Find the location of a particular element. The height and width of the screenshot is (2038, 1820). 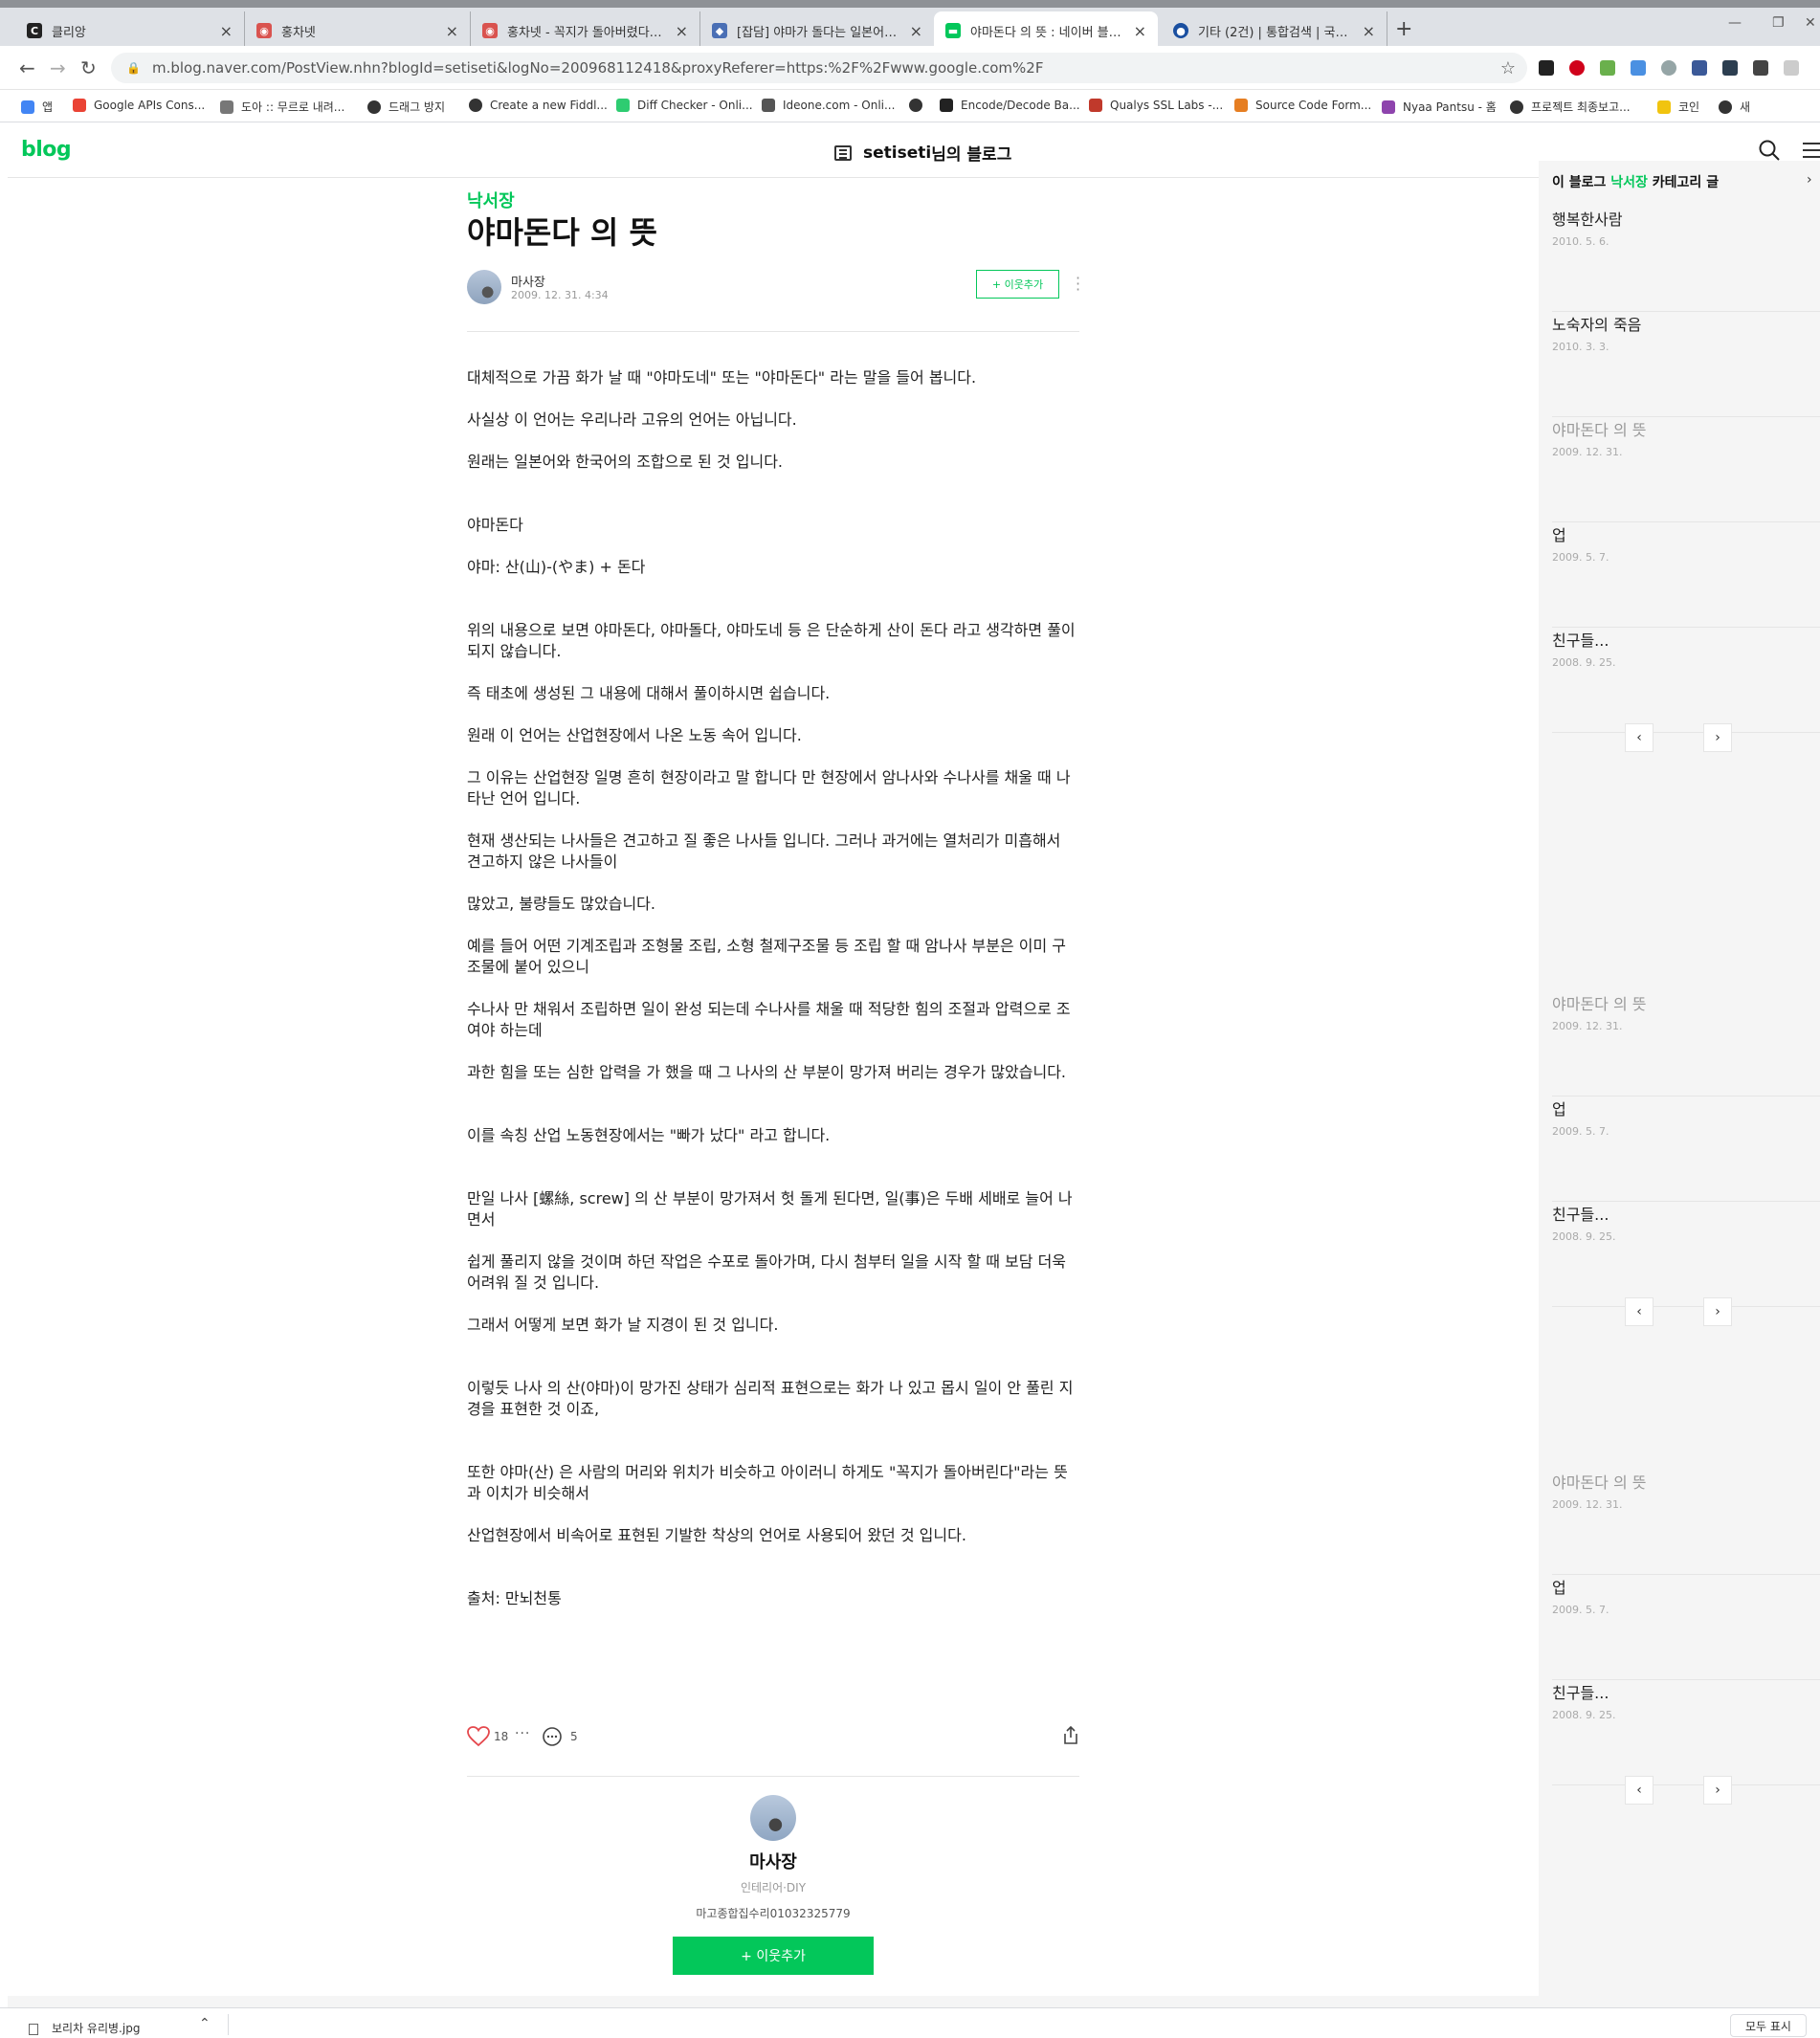

tab-title: 홍차넷 is located at coordinates (298, 32).